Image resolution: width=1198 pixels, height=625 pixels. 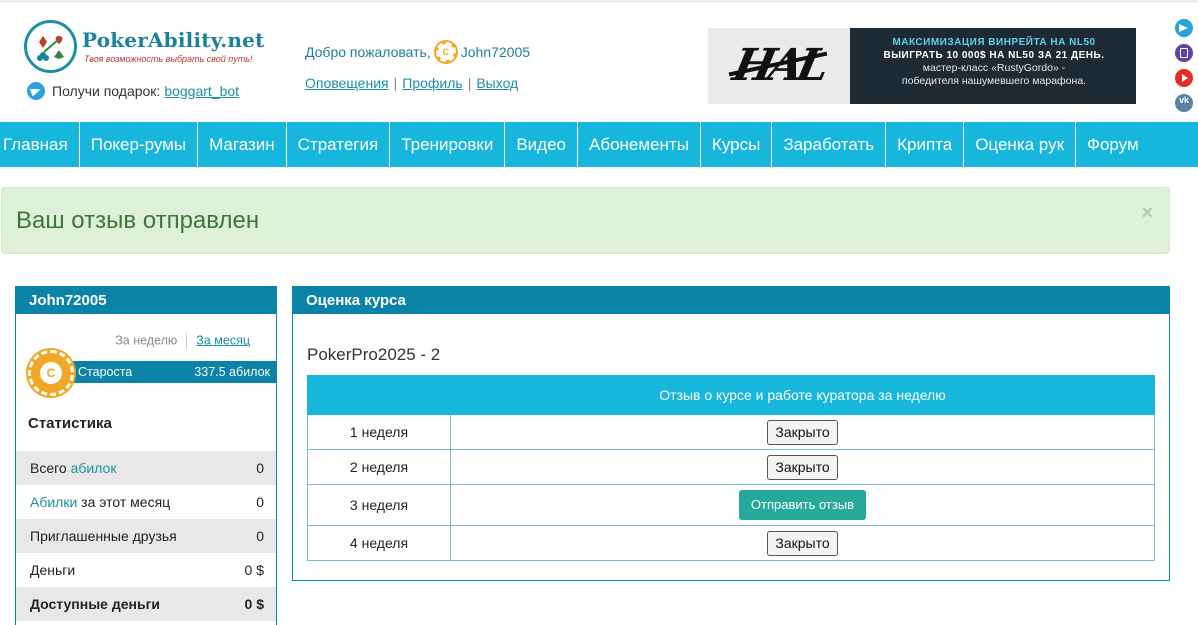 I want to click on nav-strategy: Стратегия, so click(x=339, y=144).